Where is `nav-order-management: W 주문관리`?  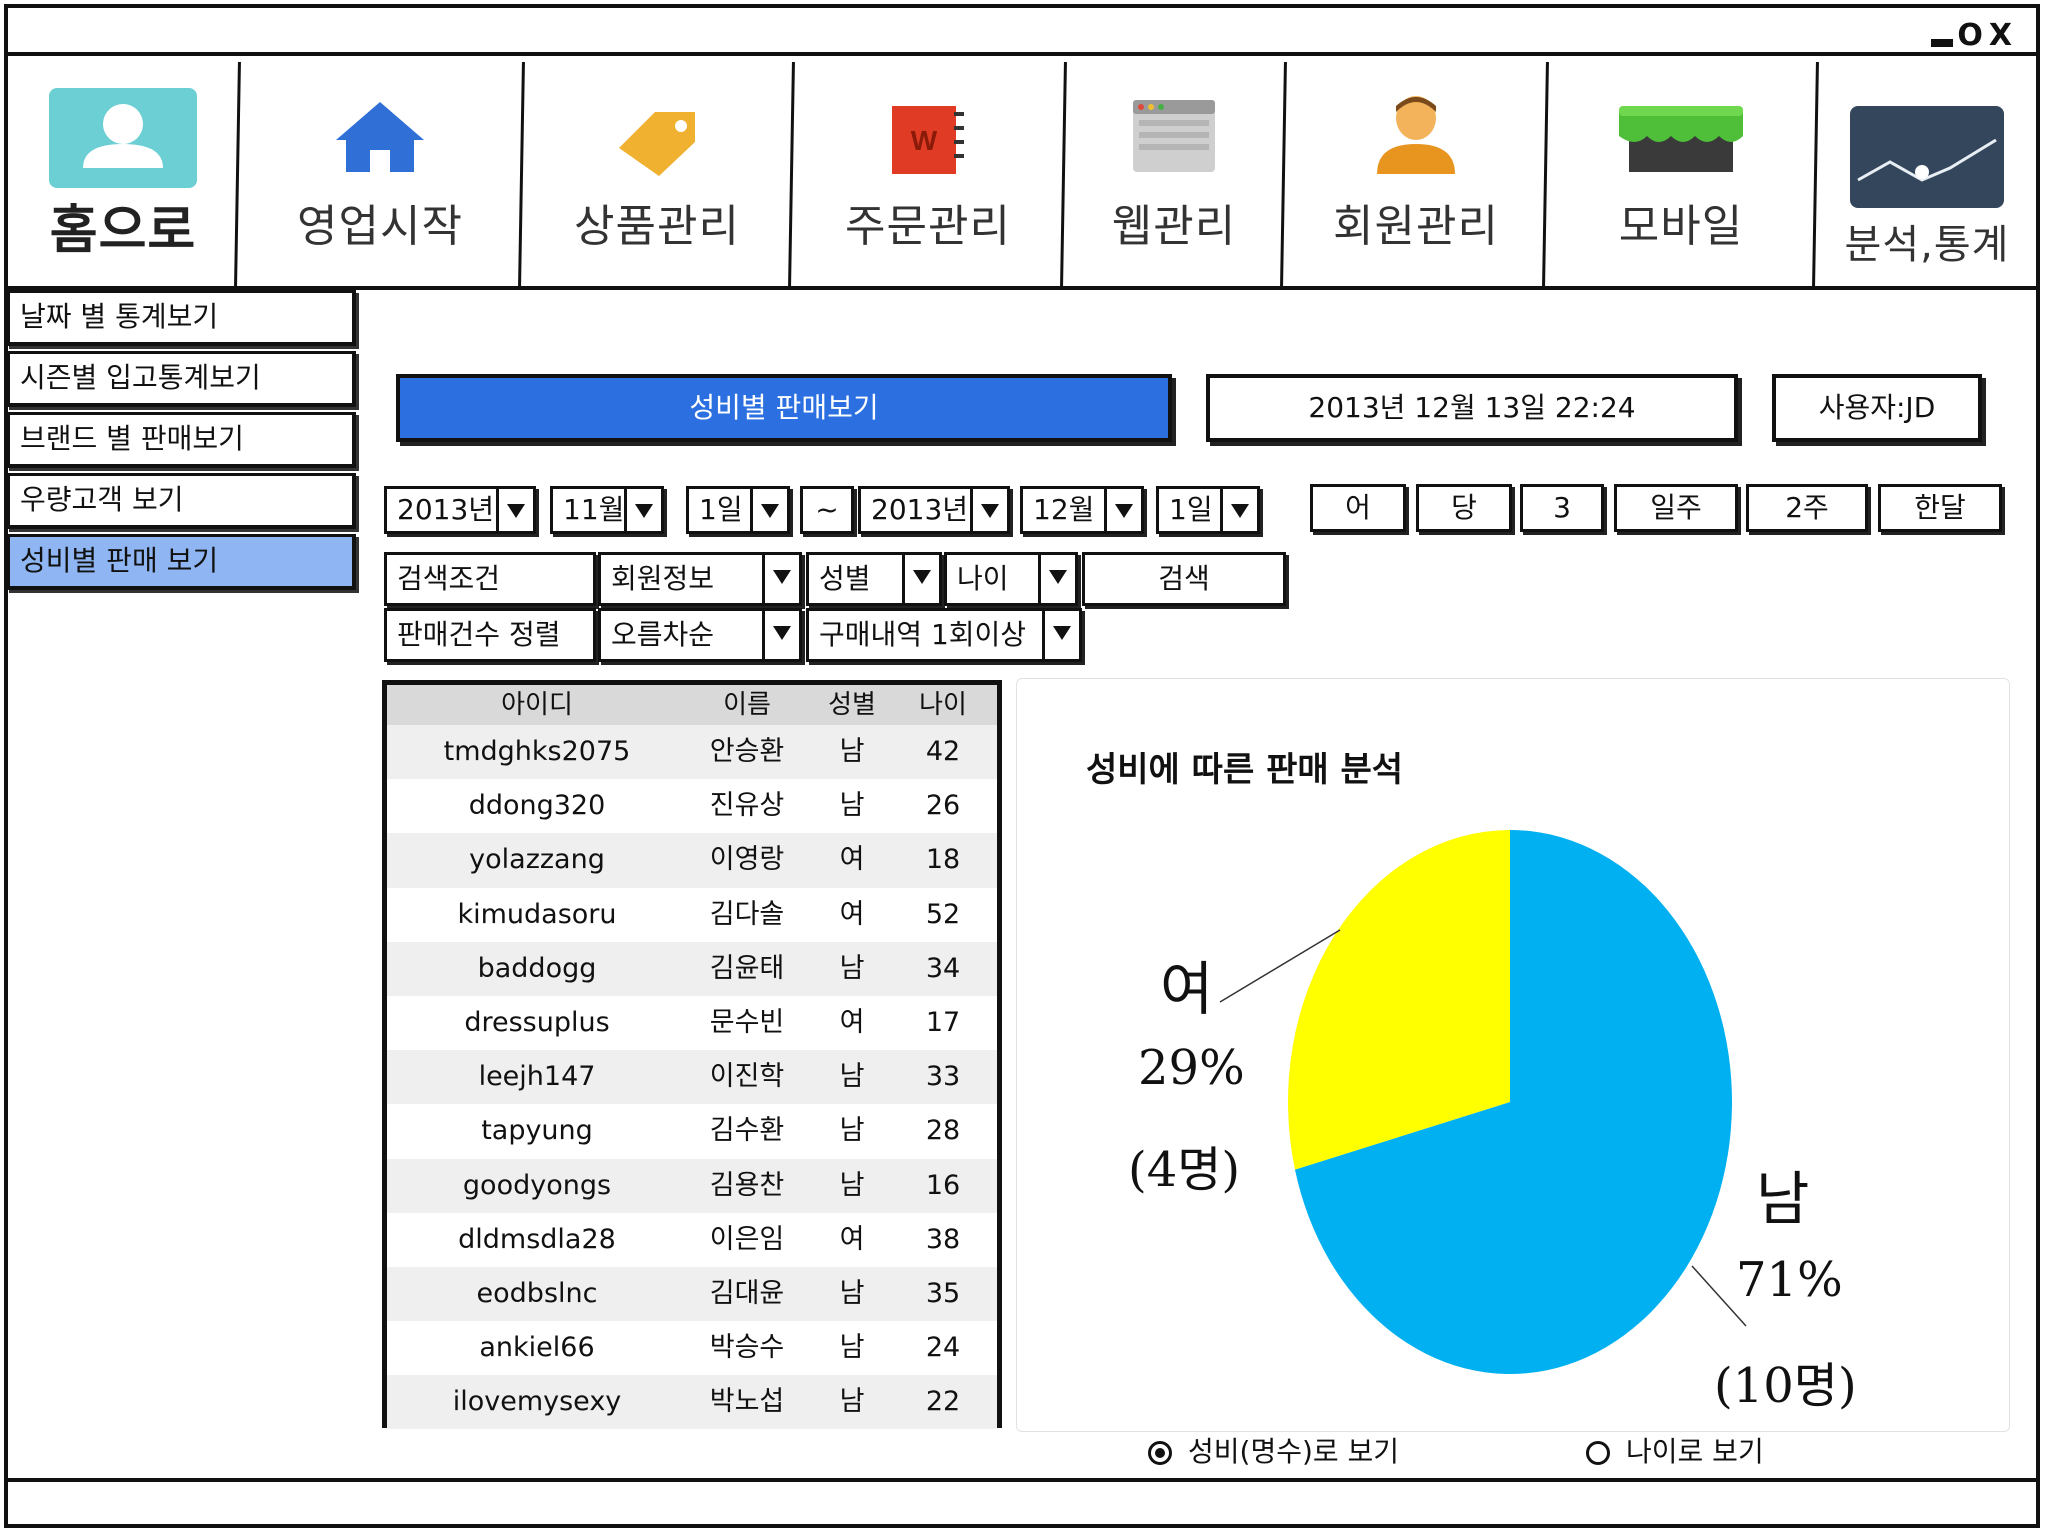
nav-order-management: W 주문관리 is located at coordinates (928, 171).